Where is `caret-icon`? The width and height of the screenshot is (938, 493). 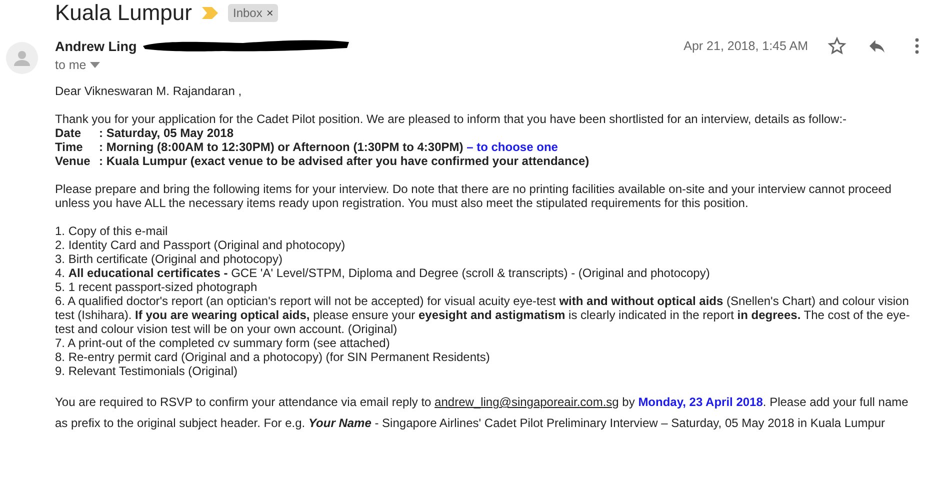
caret-icon is located at coordinates (95, 65).